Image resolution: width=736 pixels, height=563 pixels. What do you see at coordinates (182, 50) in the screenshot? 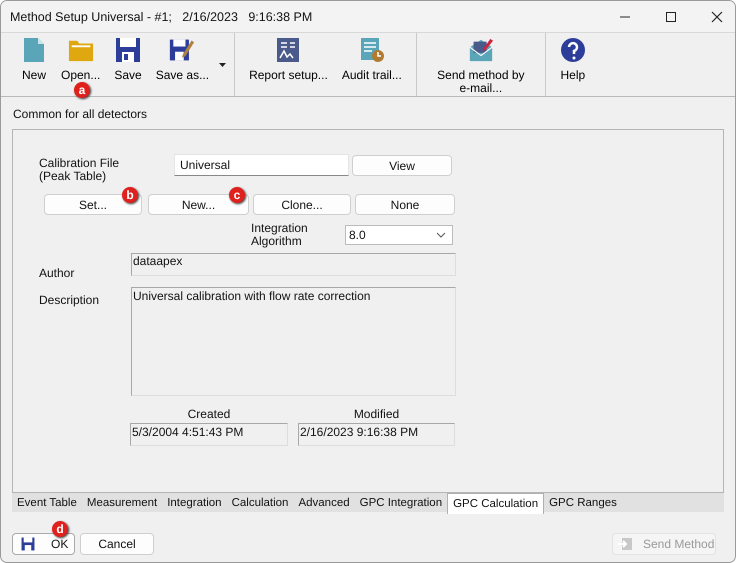
I see `floppy-pencil-icon` at bounding box center [182, 50].